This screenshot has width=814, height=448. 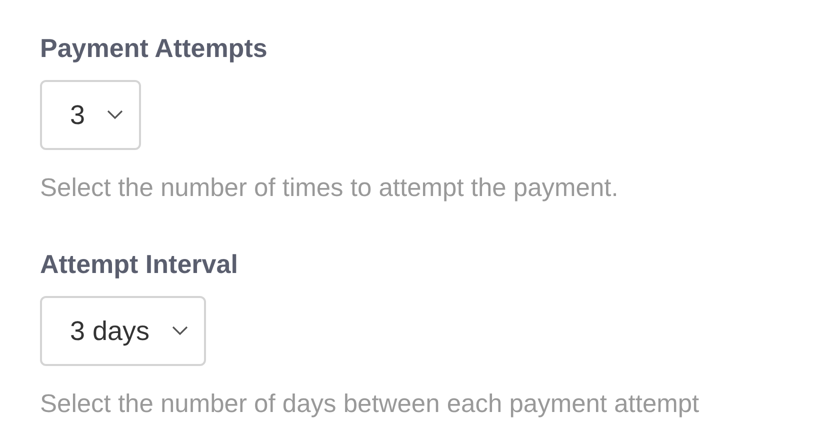 I want to click on help-text: Select the number of times to attempt the payment., so click(x=330, y=188).